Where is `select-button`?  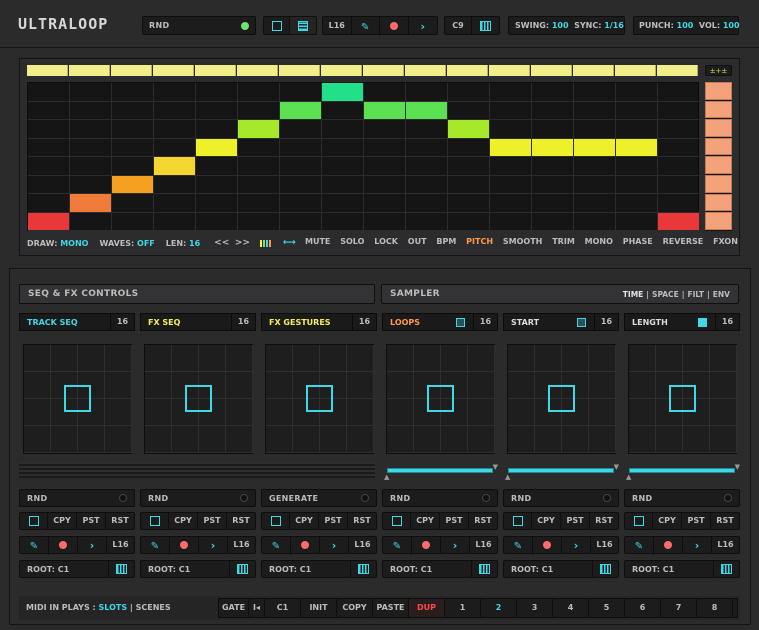 select-button is located at coordinates (518, 521).